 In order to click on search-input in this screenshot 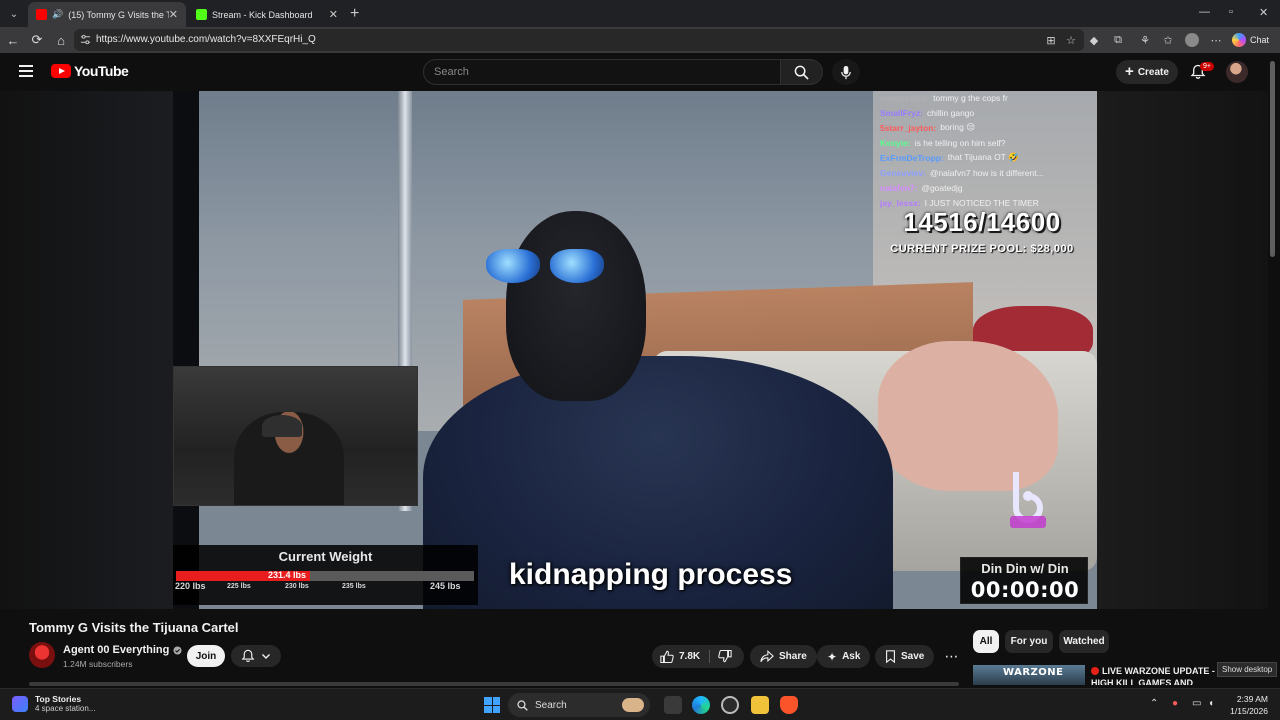, I will do `click(602, 72)`.